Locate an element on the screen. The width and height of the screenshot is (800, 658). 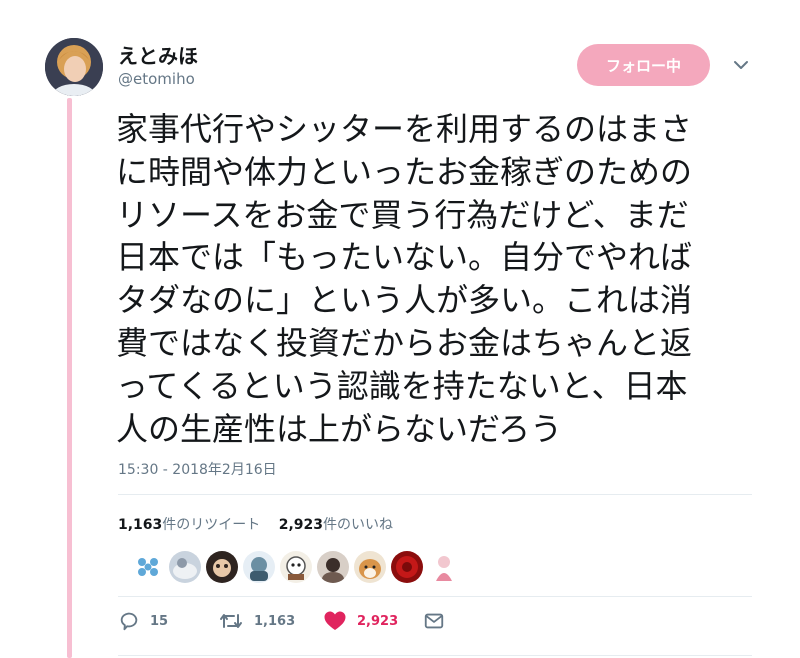
reply-button: 15 is located at coordinates (143, 621).